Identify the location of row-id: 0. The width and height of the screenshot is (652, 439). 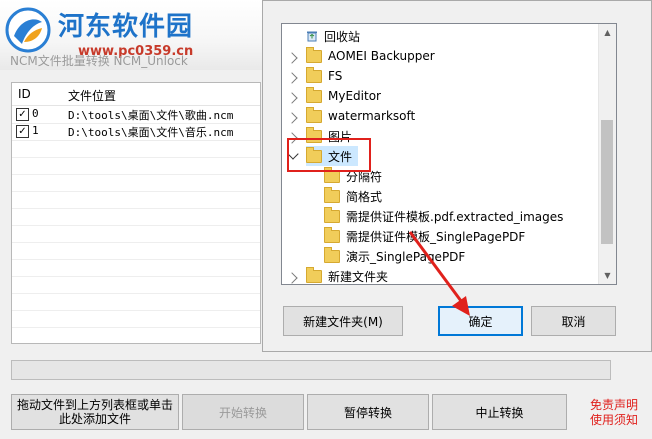
(35, 113).